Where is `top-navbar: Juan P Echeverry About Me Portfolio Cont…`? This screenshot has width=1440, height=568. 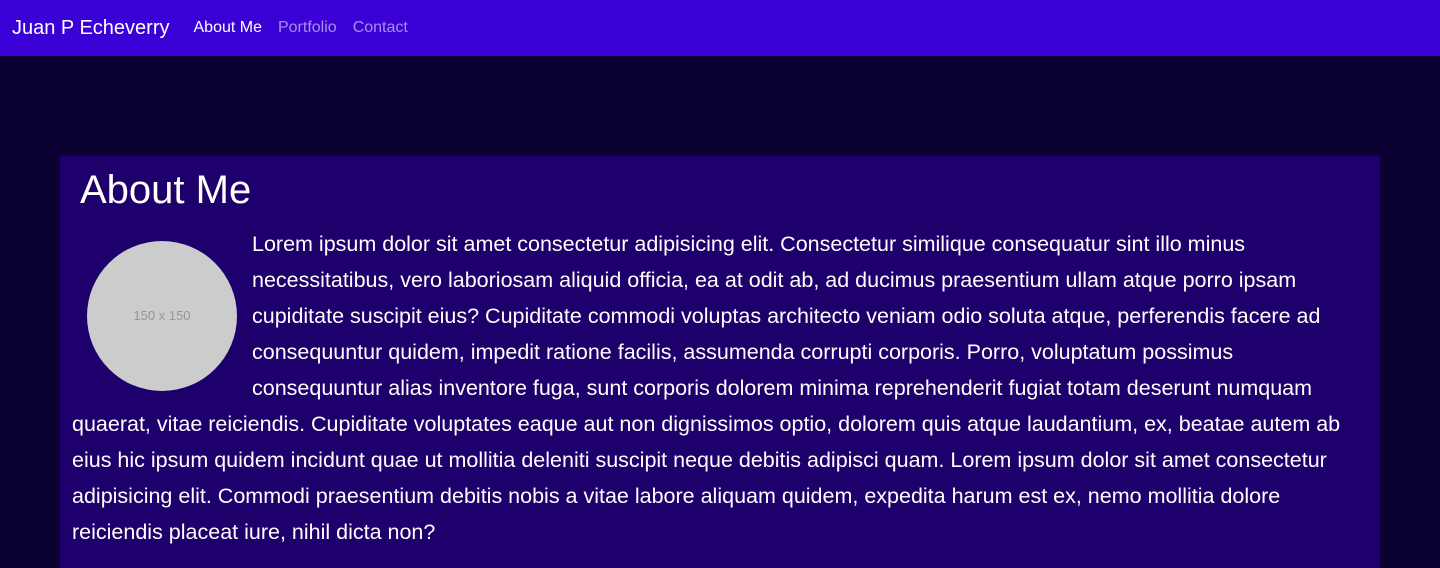
top-navbar: Juan P Echeverry About Me Portfolio Cont… is located at coordinates (720, 28).